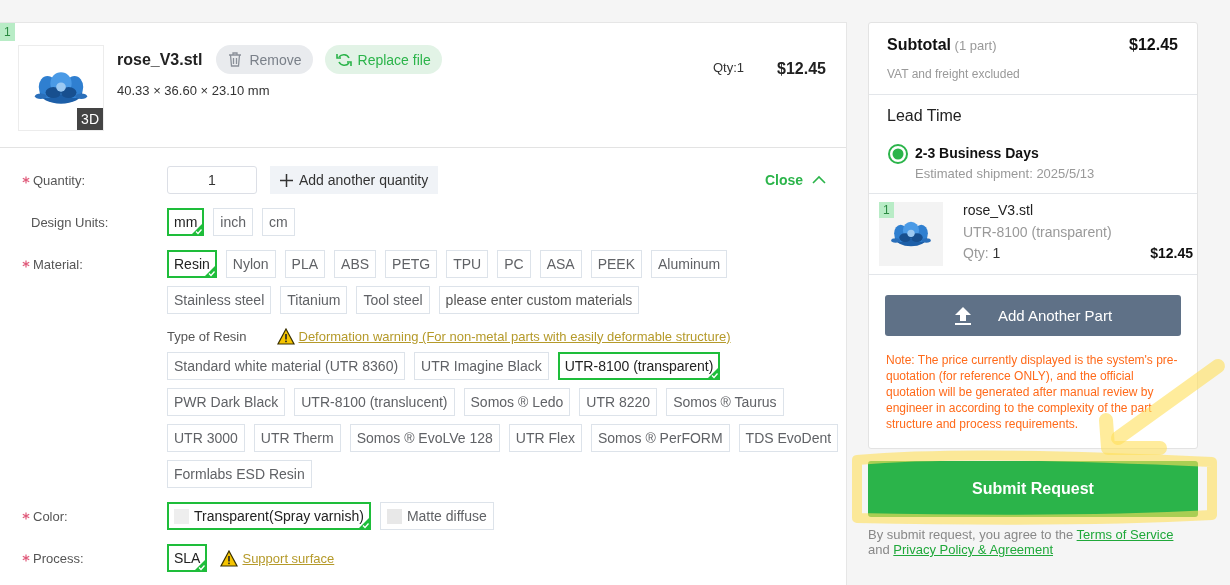 This screenshot has width=1230, height=585. I want to click on part-material: UTR-8100 (transparent), so click(1038, 232).